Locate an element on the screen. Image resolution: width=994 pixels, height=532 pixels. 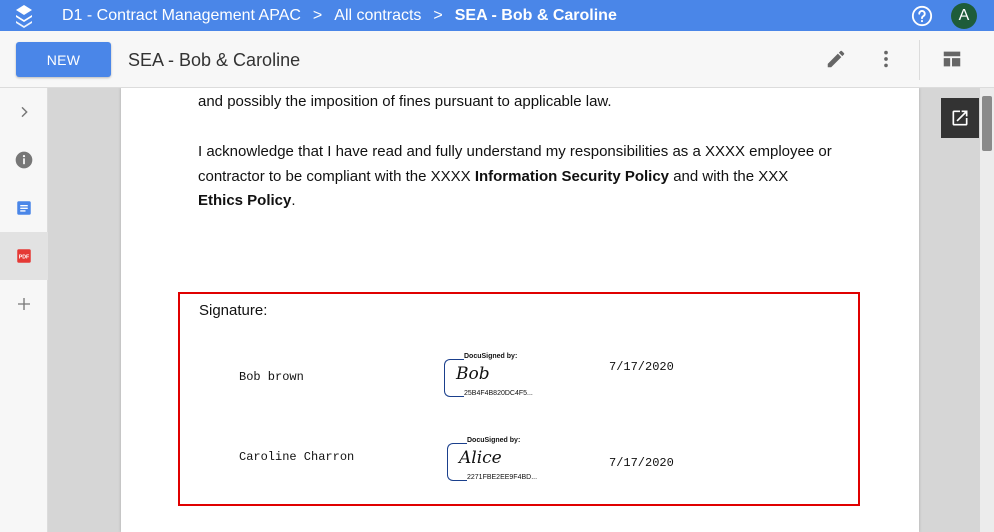
handwritten-signature: Alice is located at coordinates (480, 458).